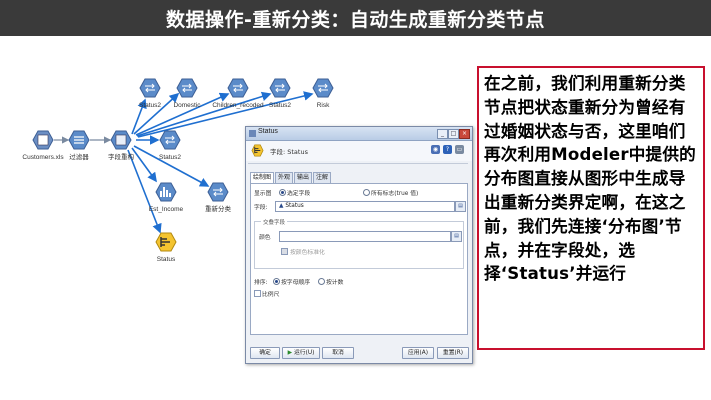  I want to click on proportion-checkbox, so click(257, 293).